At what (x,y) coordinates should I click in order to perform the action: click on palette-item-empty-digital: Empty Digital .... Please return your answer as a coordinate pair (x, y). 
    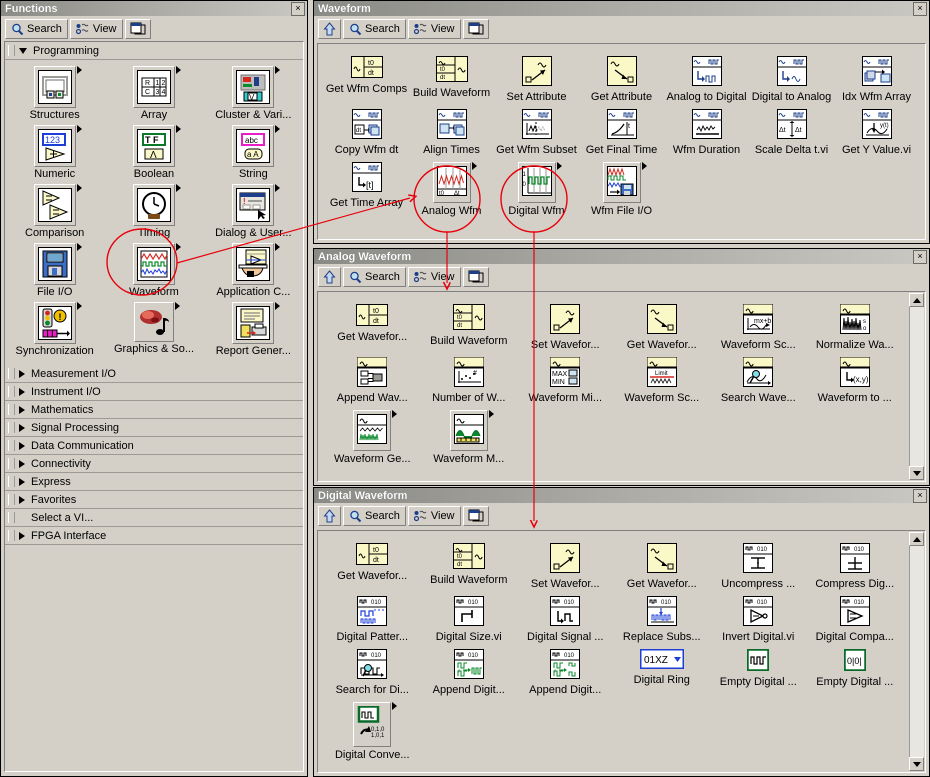
    Looking at the image, I should click on (758, 672).